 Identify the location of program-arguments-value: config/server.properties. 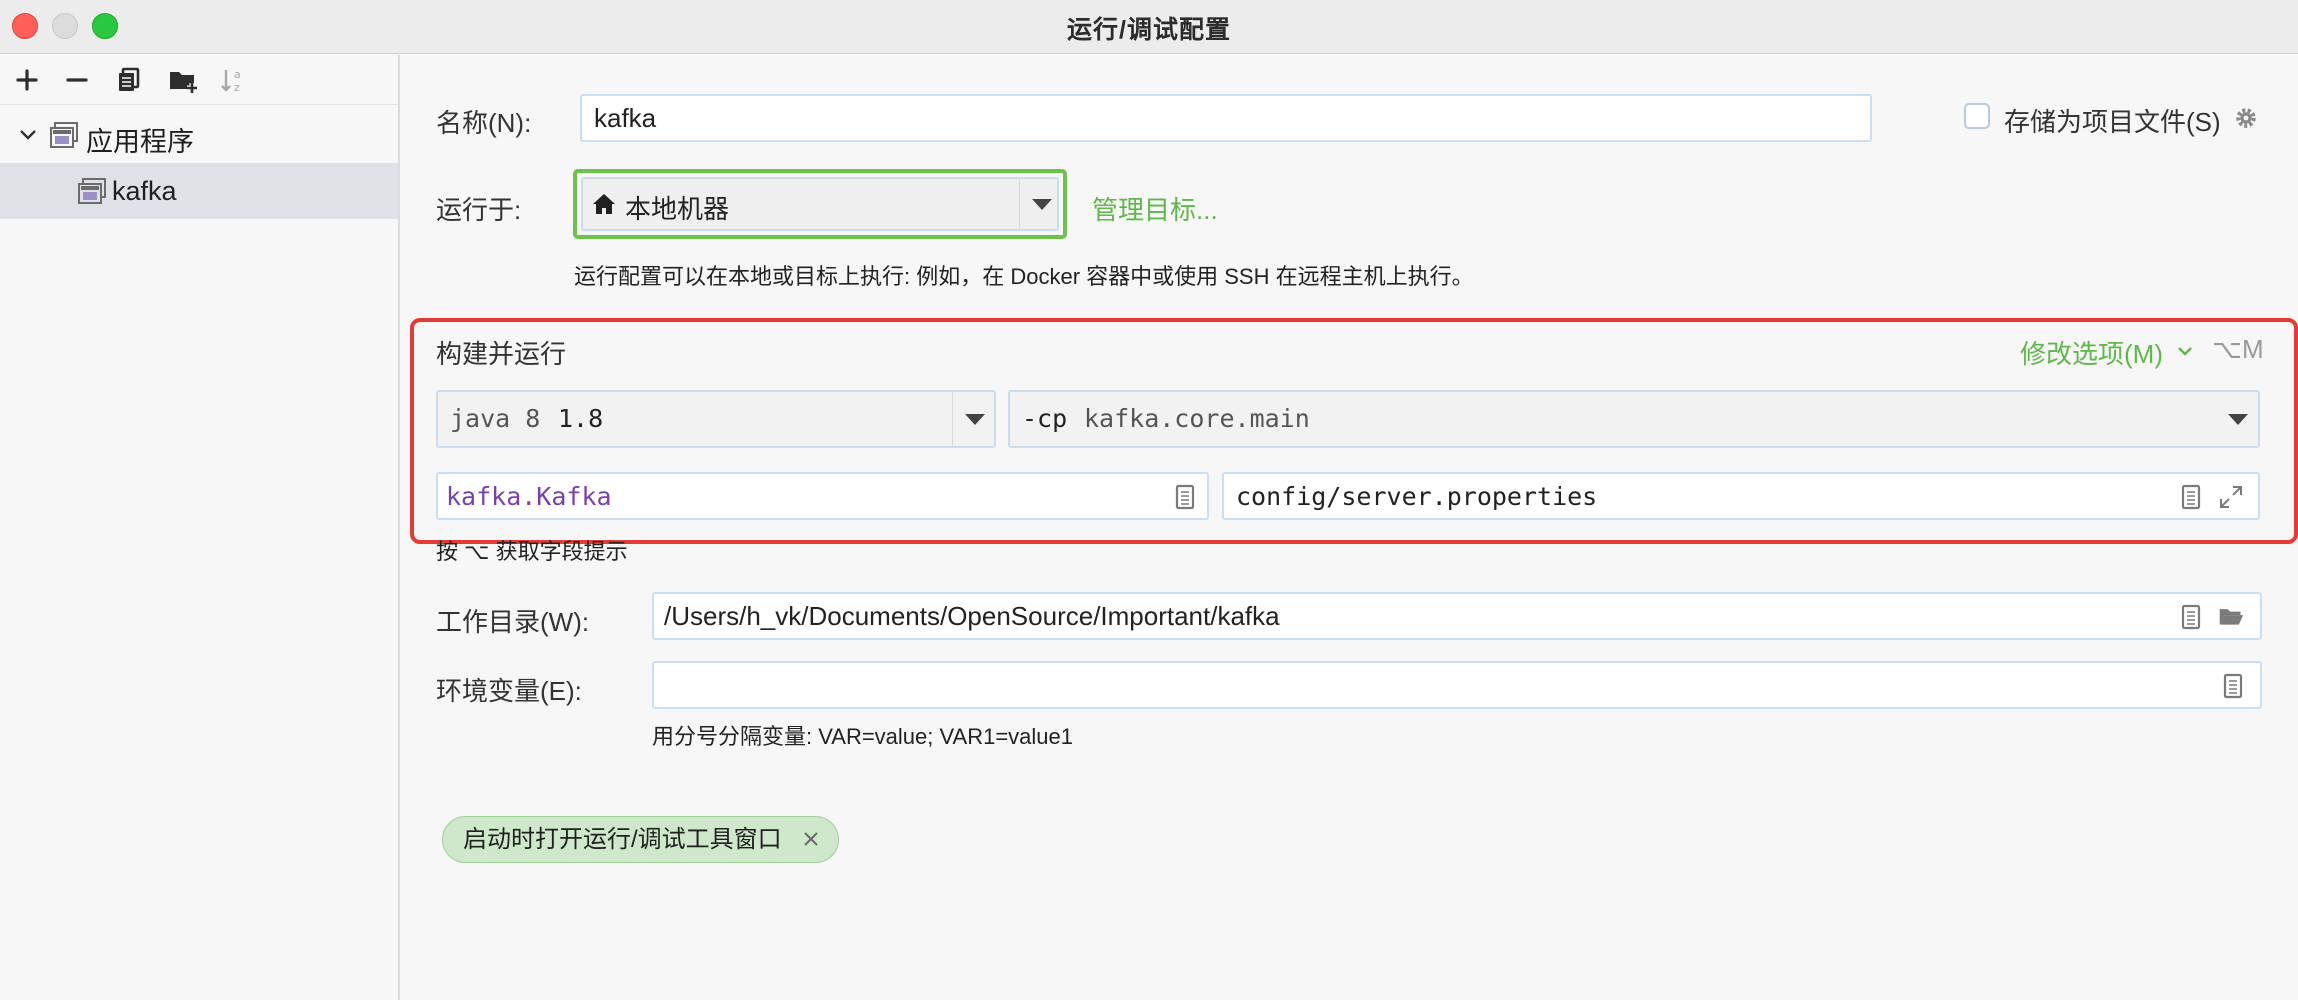
(1417, 496).